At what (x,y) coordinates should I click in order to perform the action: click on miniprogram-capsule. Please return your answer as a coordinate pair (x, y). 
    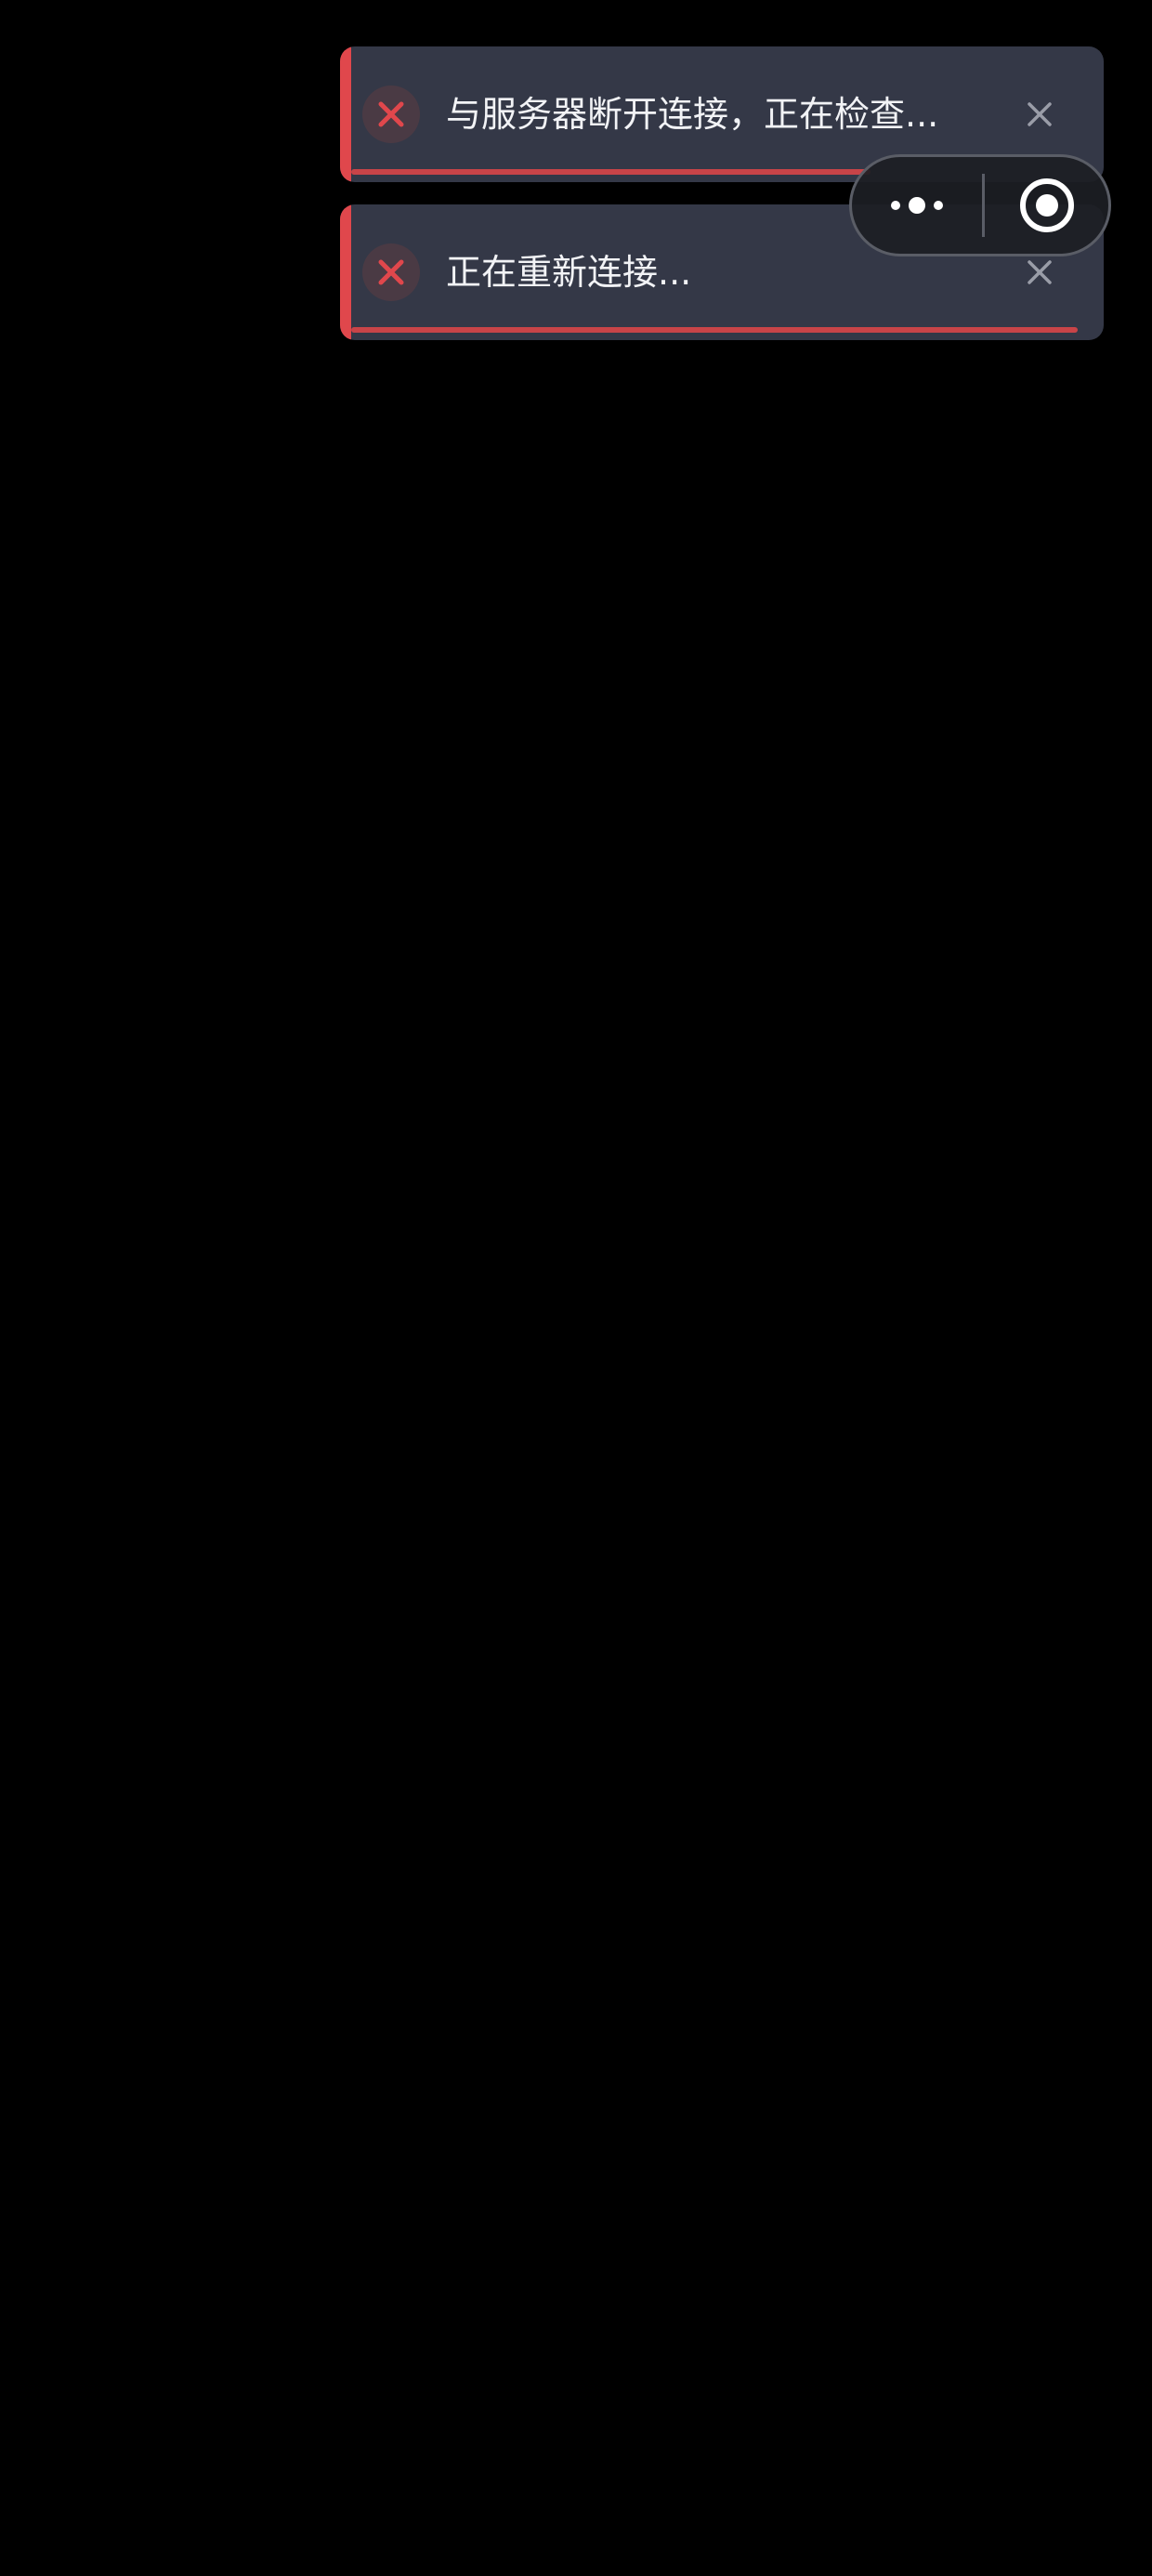
    Looking at the image, I should click on (980, 205).